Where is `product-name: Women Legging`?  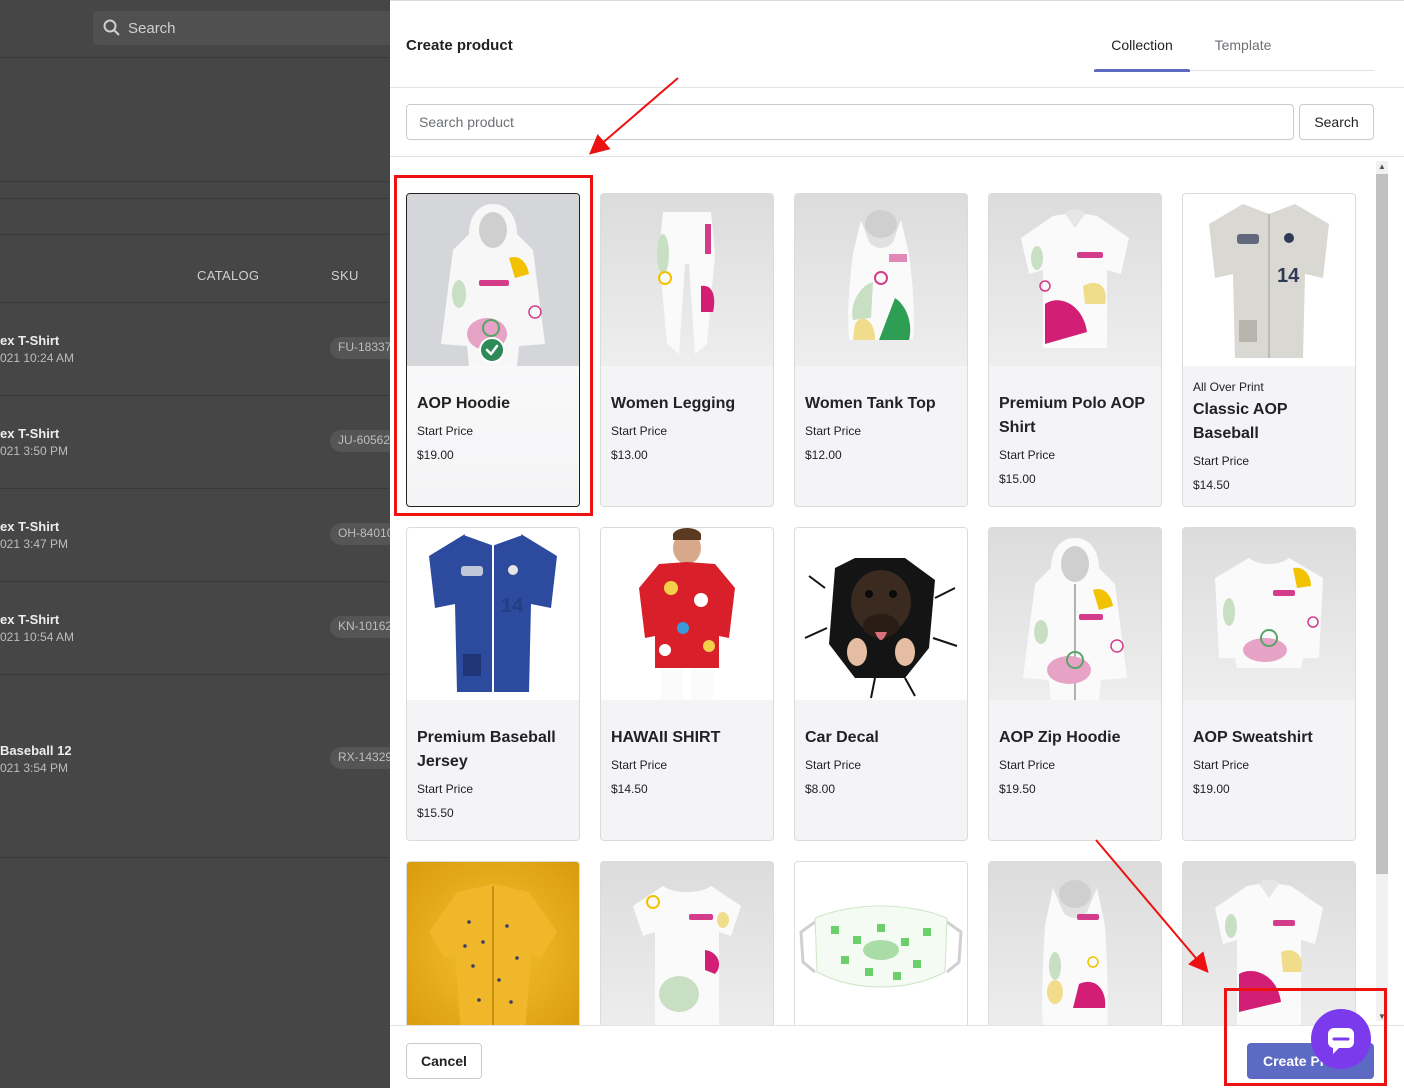
product-name: Women Legging is located at coordinates (673, 403).